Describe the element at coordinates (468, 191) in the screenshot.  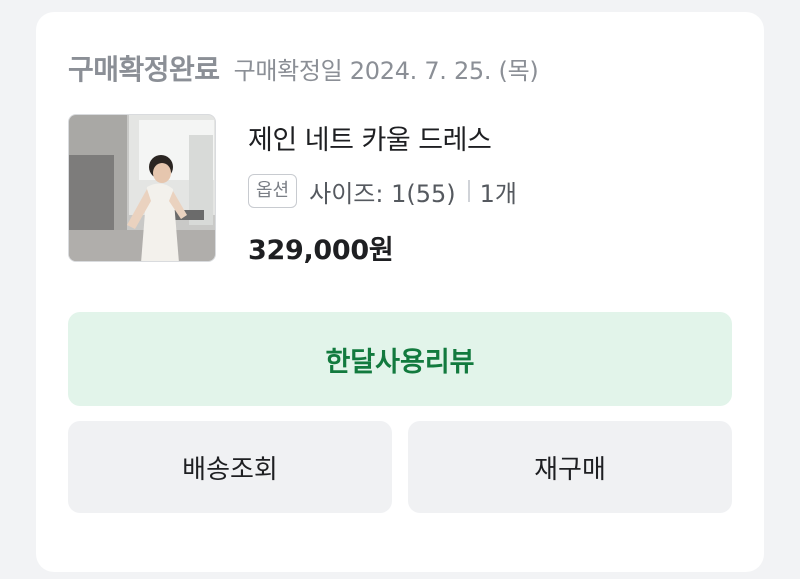
I see `option-divider` at that location.